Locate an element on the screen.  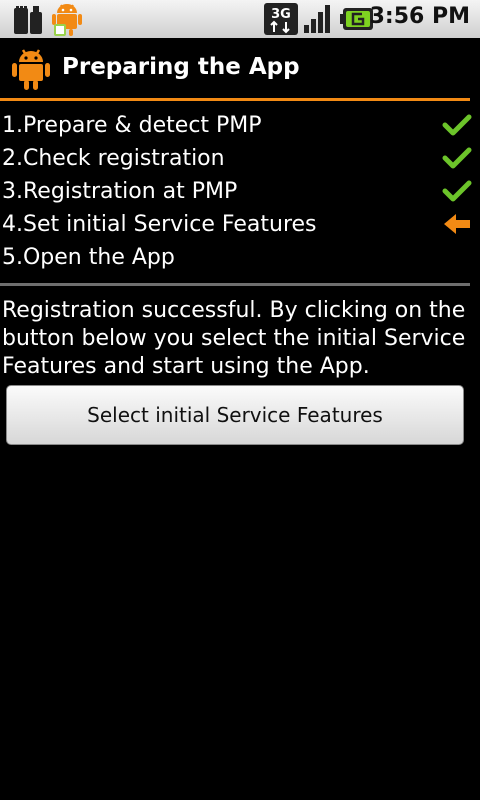
step-label: 1.Prepare & detect PMP is located at coordinates (132, 125).